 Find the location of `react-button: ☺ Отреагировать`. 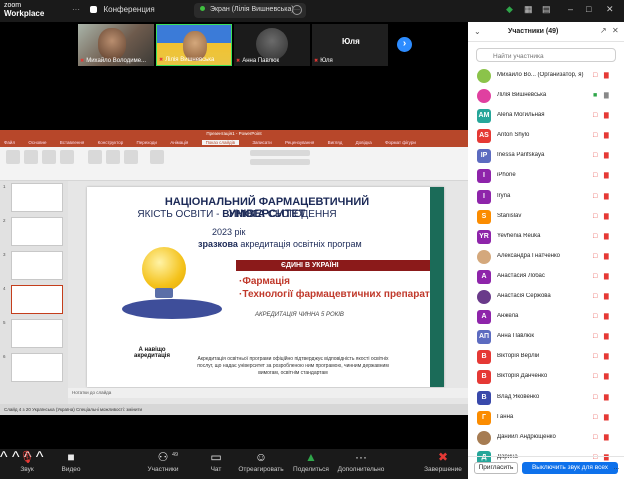

react-button: ☺ Отреагировать is located at coordinates (261, 461).